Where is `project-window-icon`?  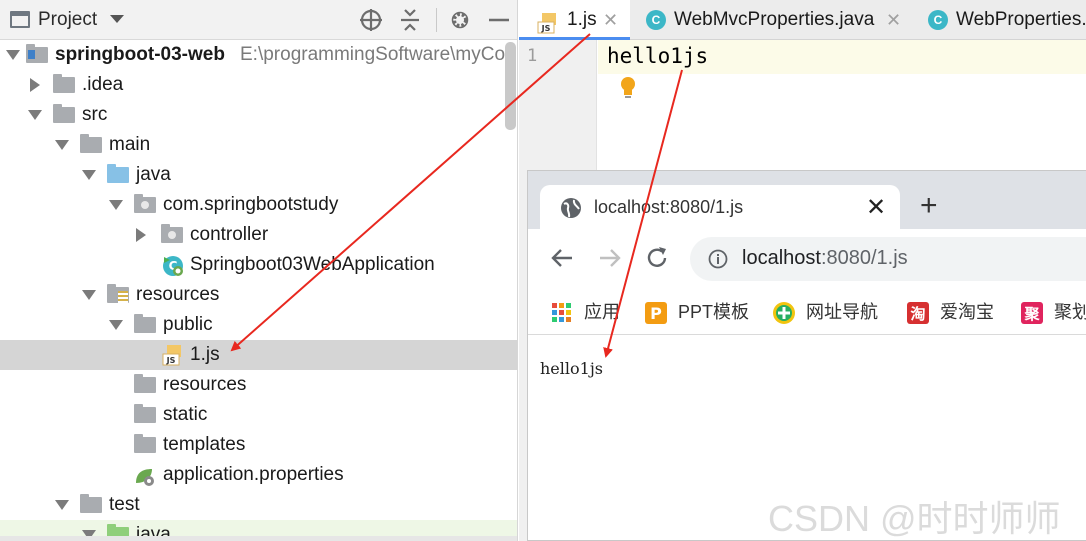 project-window-icon is located at coordinates (20, 19).